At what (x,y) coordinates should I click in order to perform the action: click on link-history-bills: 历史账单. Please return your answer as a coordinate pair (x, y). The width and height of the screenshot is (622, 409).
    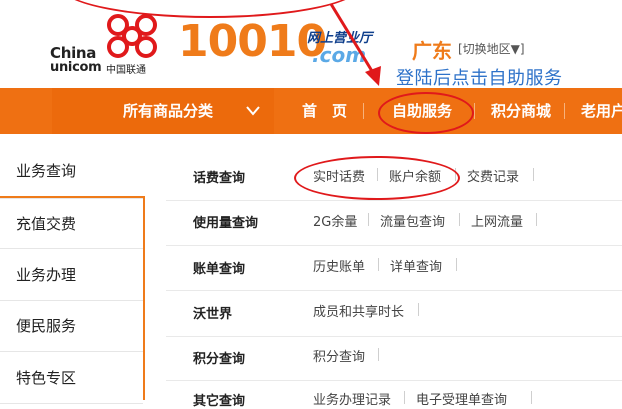
    Looking at the image, I should click on (339, 265).